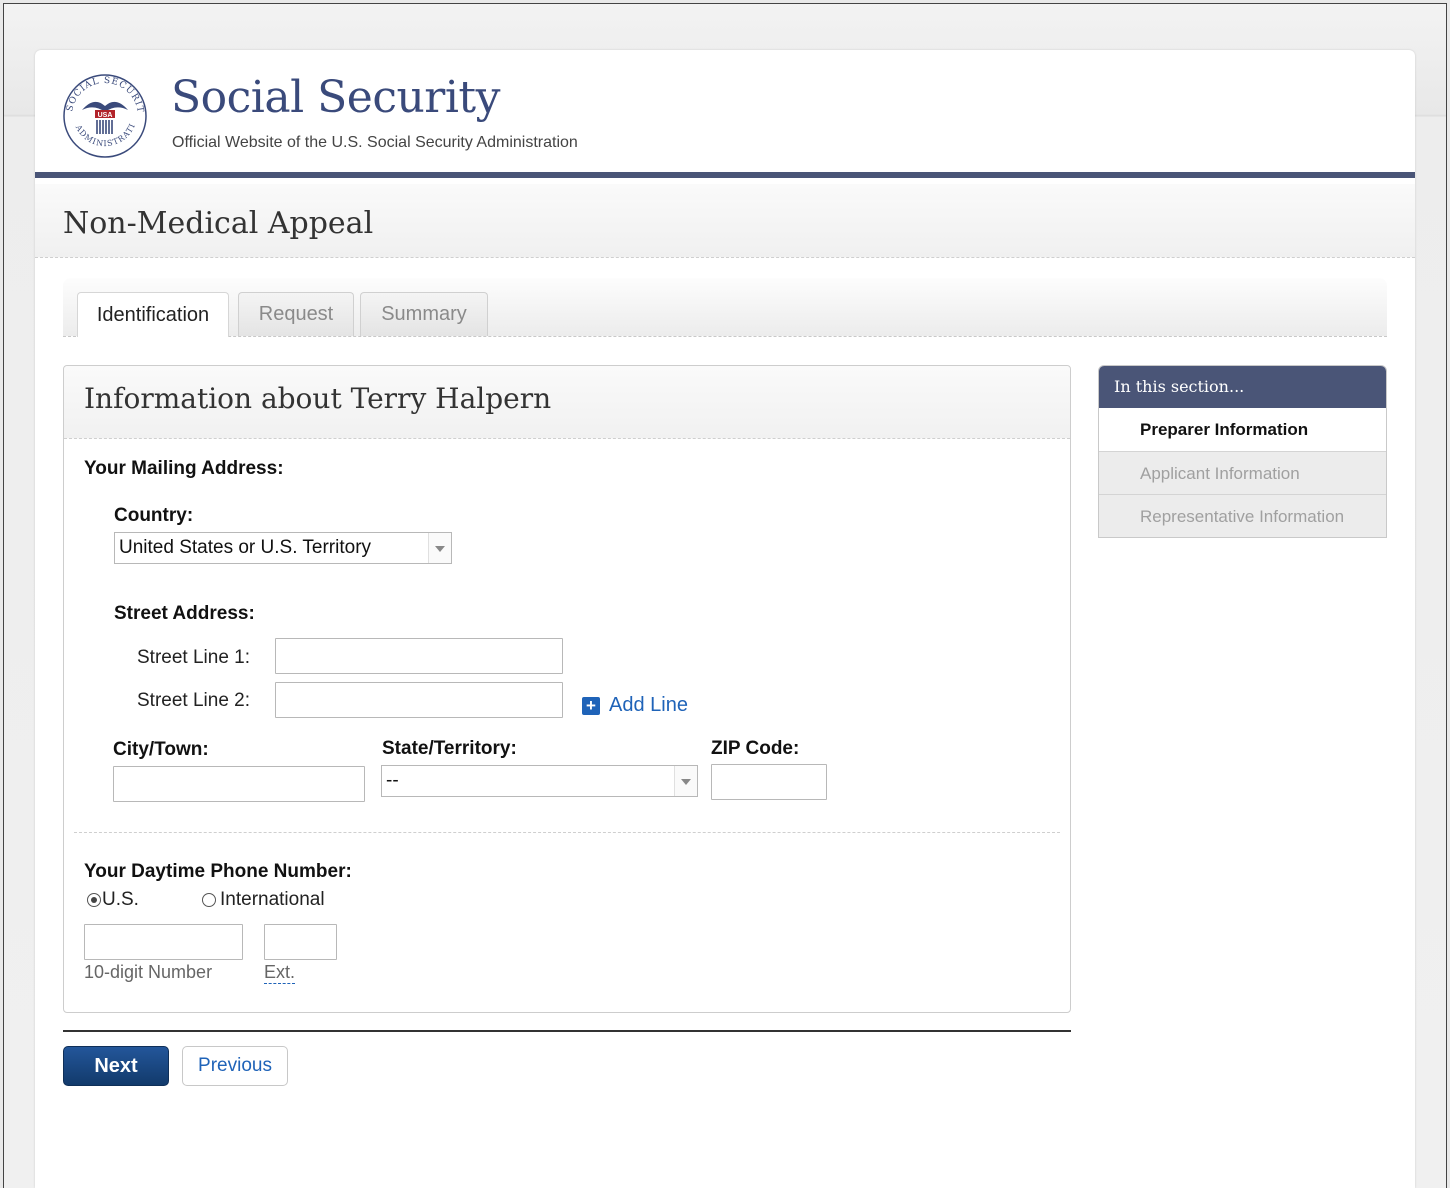  I want to click on add-line-label: Add Line, so click(648, 705).